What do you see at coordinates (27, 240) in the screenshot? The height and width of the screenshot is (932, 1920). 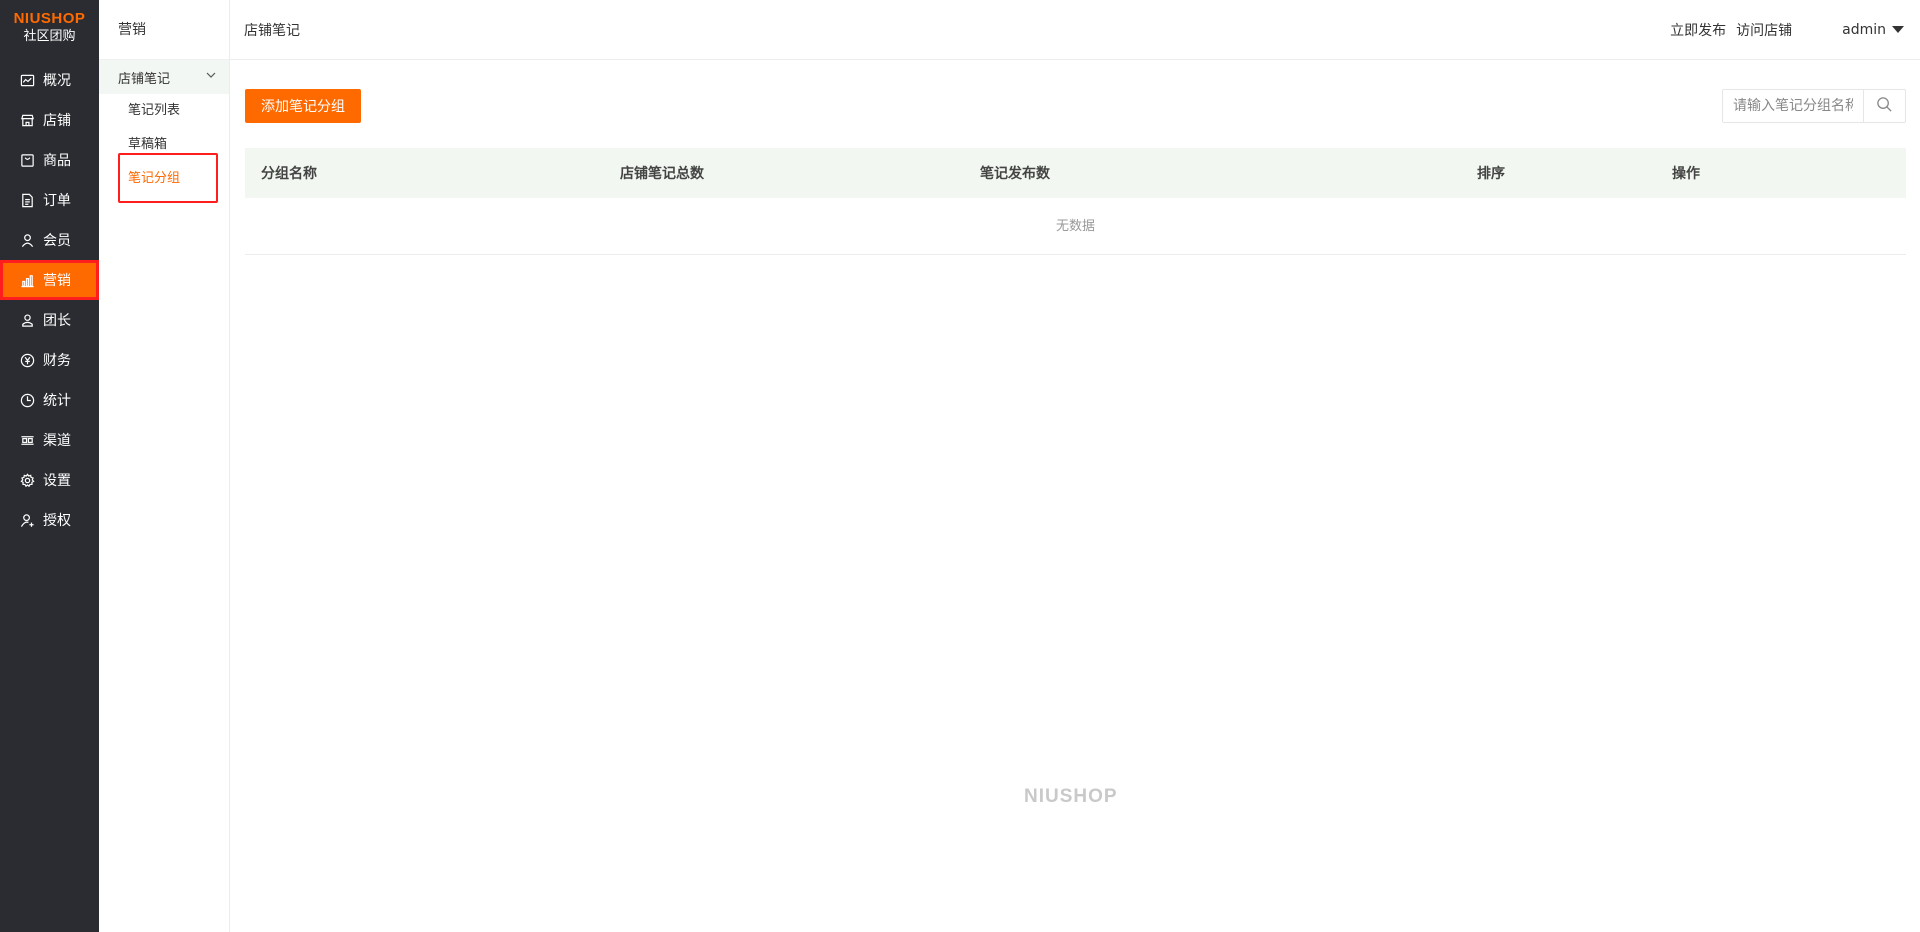 I see `user-icon` at bounding box center [27, 240].